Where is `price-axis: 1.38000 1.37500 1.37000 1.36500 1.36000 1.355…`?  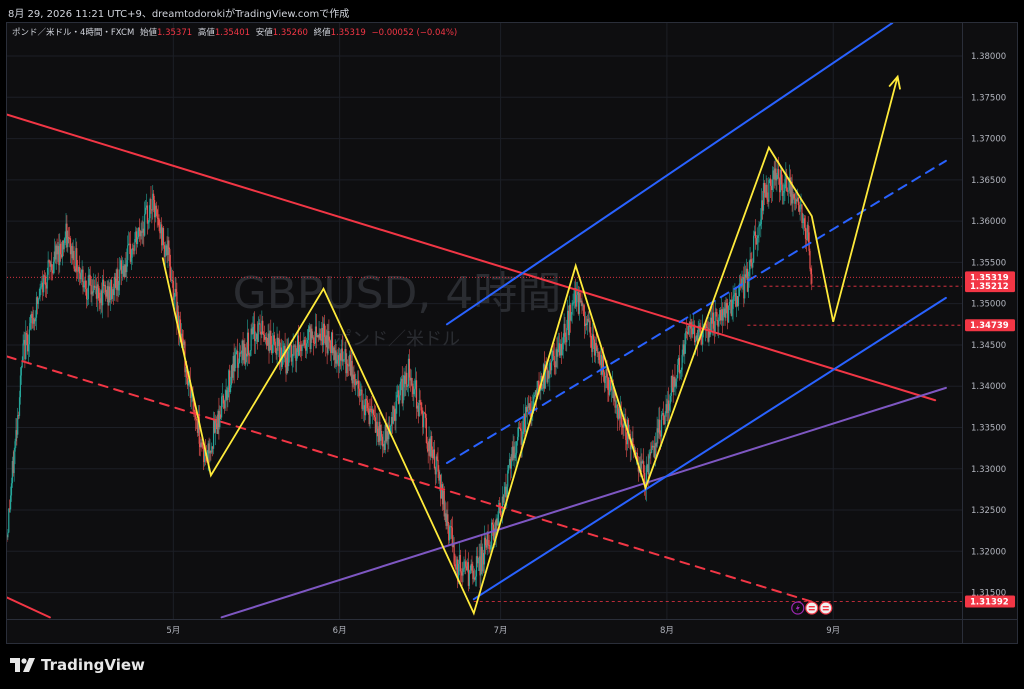 price-axis: 1.38000 1.37500 1.37000 1.36500 1.36000 1.355… is located at coordinates (990, 330).